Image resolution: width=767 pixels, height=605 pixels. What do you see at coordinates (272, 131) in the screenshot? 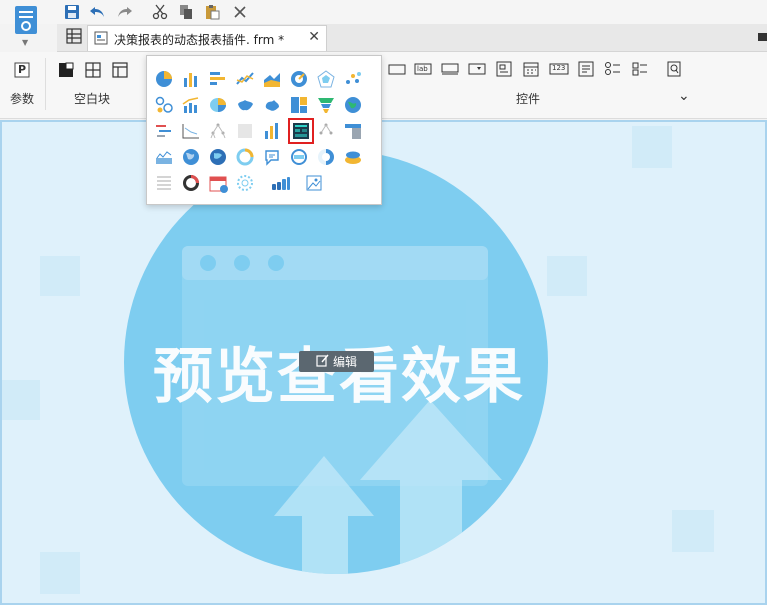
I see `column-chart-icon` at bounding box center [272, 131].